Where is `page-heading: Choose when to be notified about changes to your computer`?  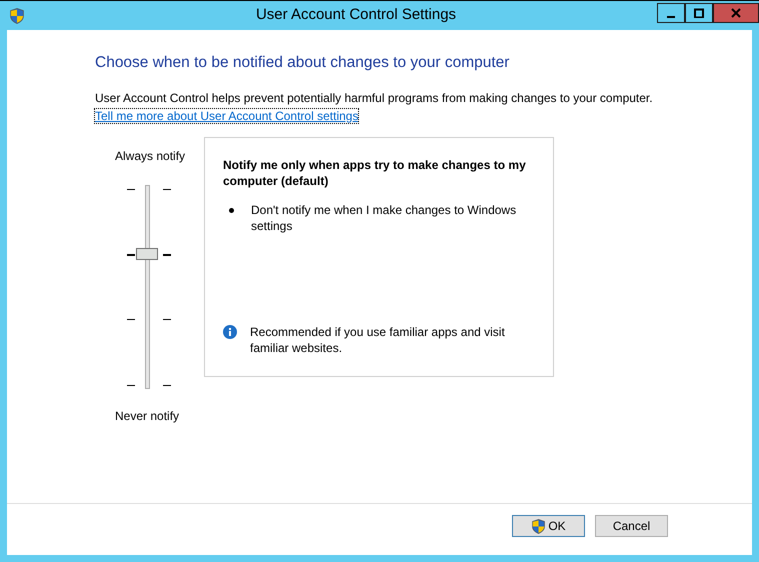
page-heading: Choose when to be notified about changes to your computer is located at coordinates (302, 63).